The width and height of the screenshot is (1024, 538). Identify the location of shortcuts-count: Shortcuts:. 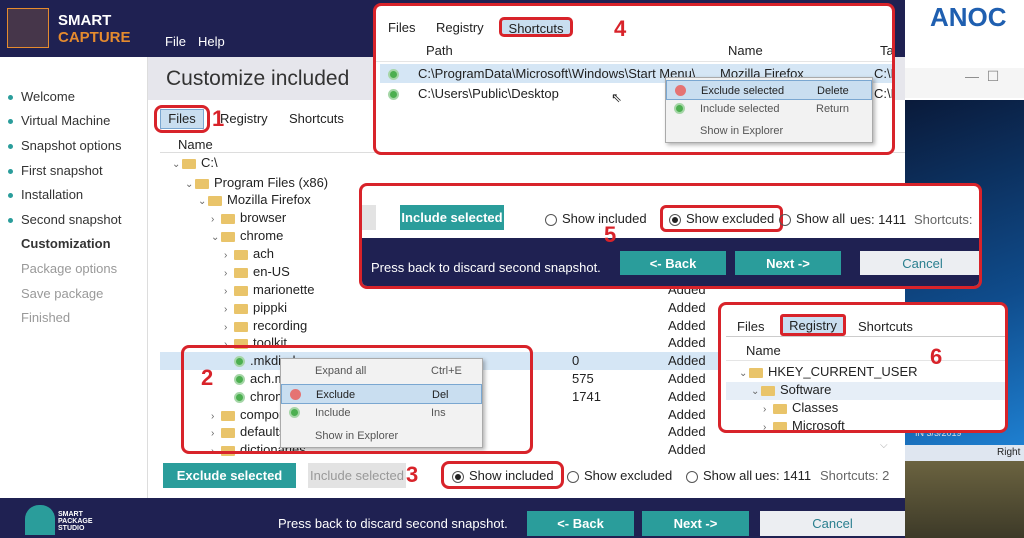
(943, 219).